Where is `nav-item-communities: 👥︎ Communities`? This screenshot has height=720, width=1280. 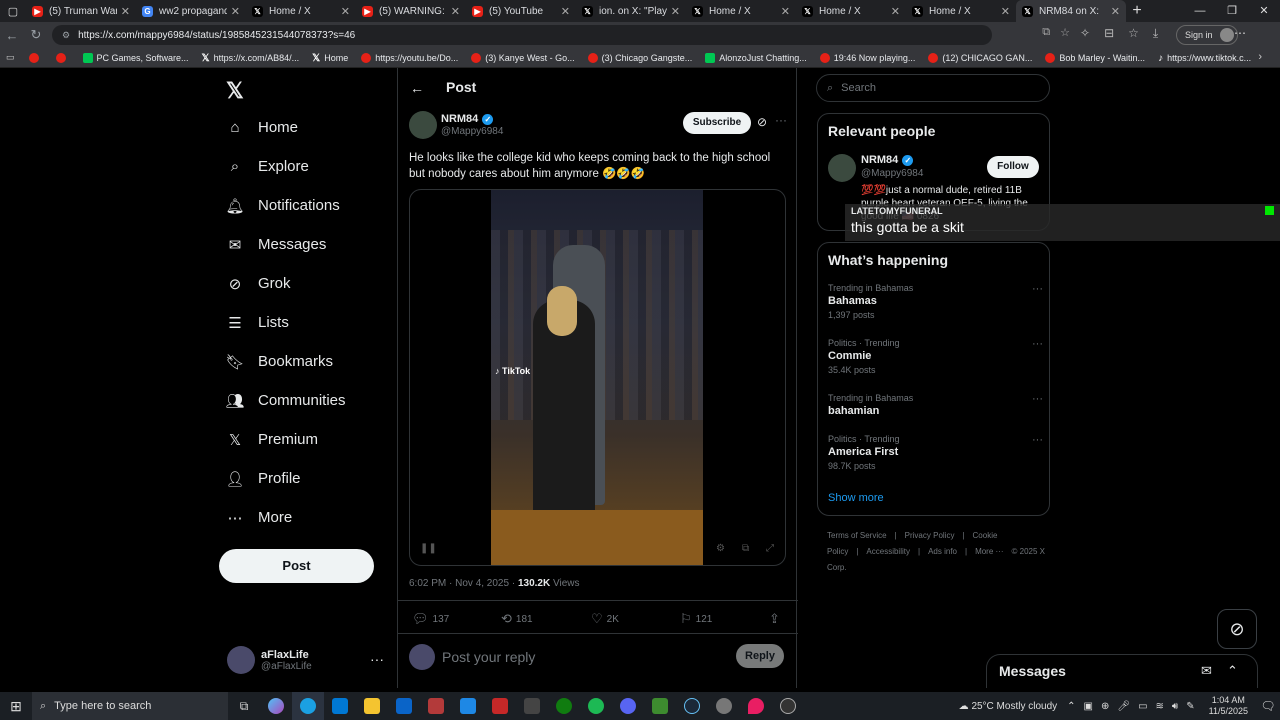
nav-item-communities: 👥︎ Communities is located at coordinates (283, 400).